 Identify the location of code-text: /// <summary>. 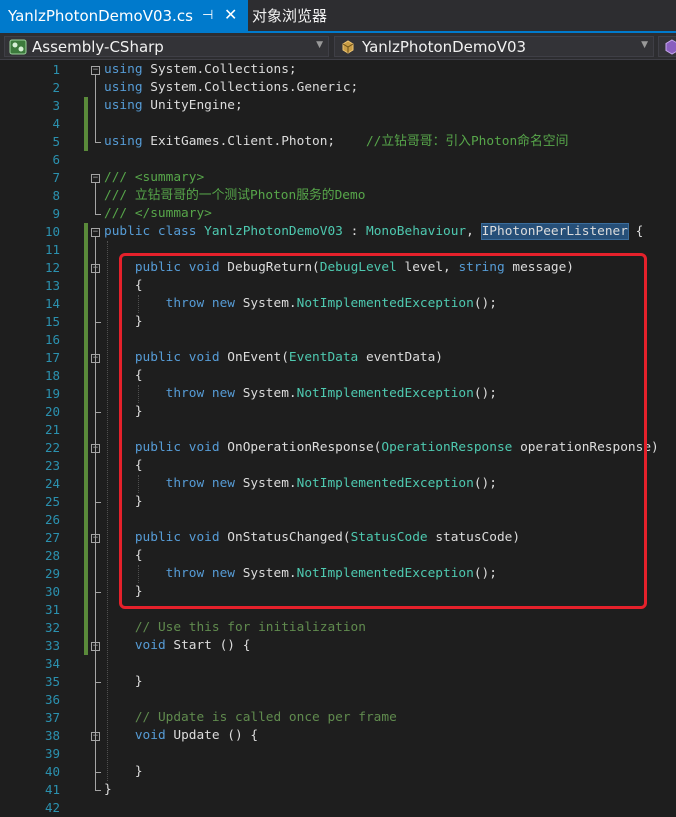
(154, 178).